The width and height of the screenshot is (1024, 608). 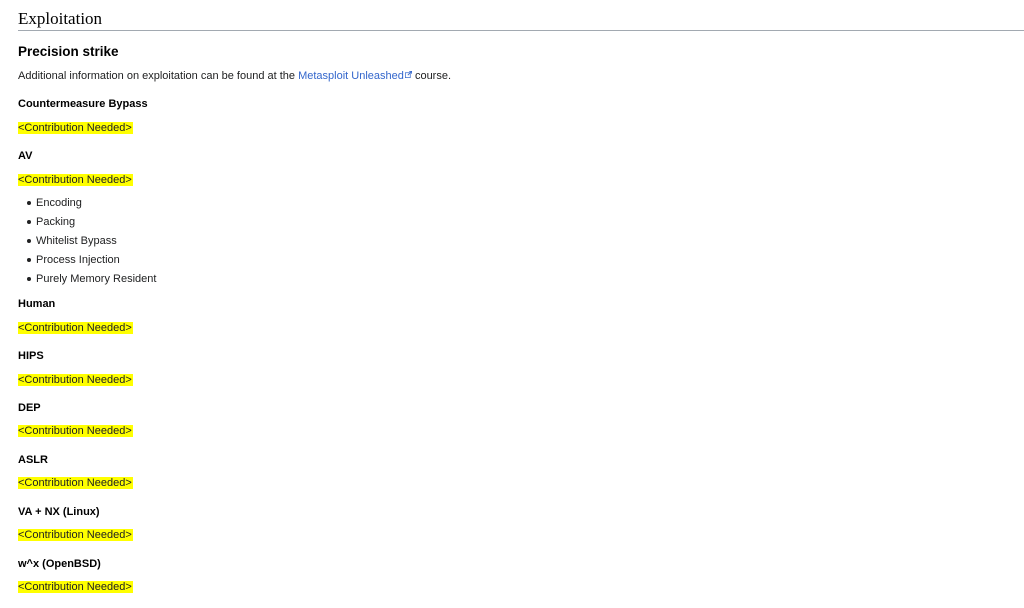 I want to click on contribution-needed-aslr: <Contribution Needed>, so click(x=75, y=483).